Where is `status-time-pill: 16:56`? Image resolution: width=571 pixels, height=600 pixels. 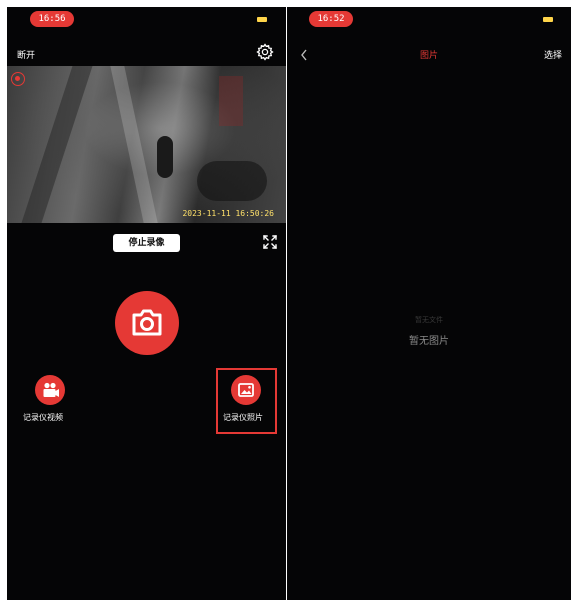
status-time-pill: 16:56 is located at coordinates (52, 19).